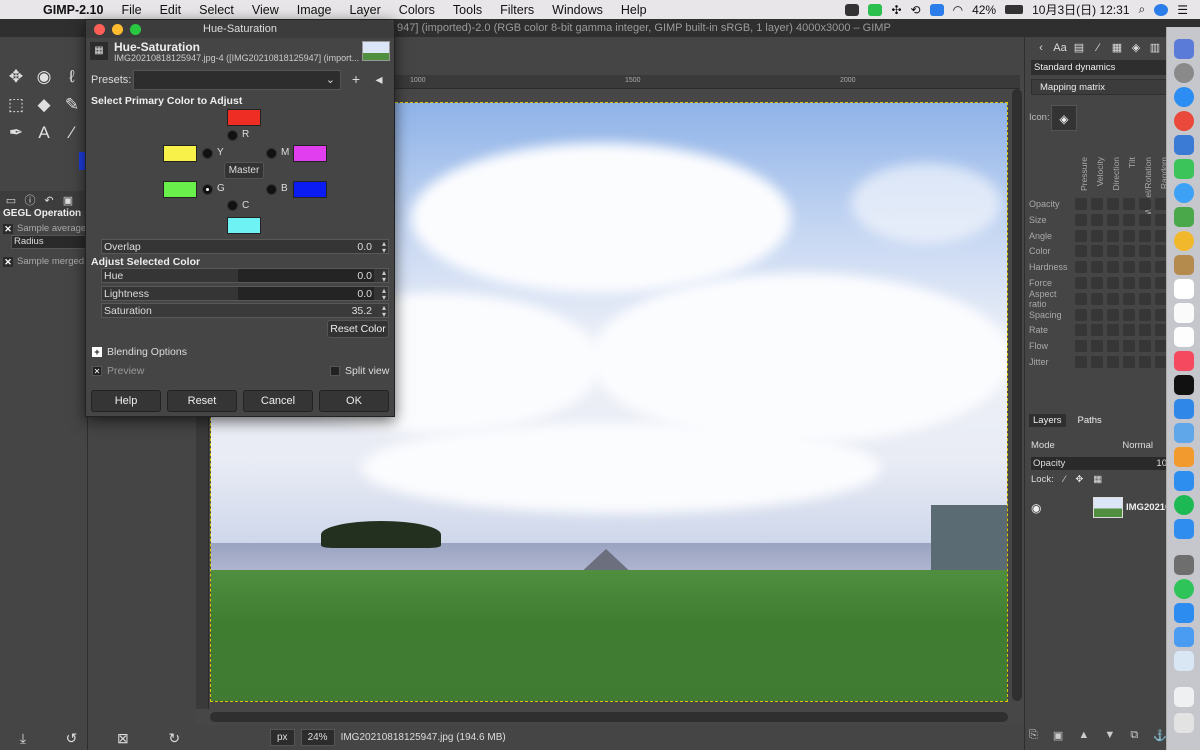  What do you see at coordinates (1184, 565) in the screenshot?
I see `gimp-icon` at bounding box center [1184, 565].